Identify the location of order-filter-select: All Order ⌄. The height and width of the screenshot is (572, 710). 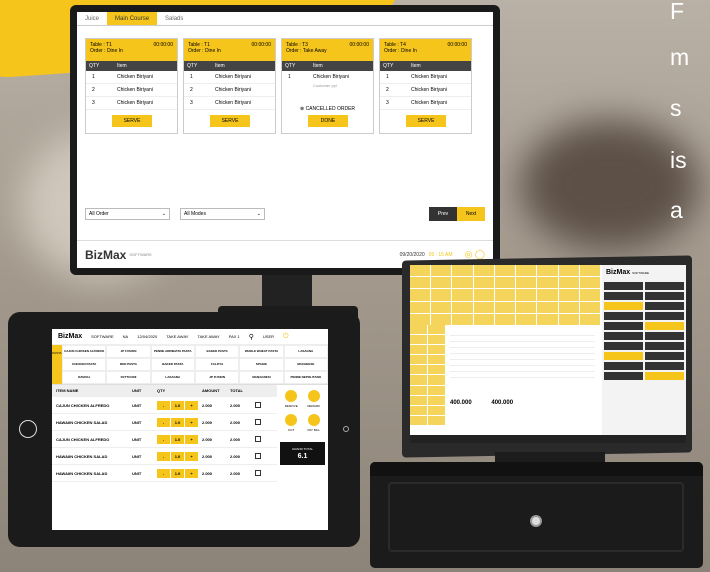
(127, 214).